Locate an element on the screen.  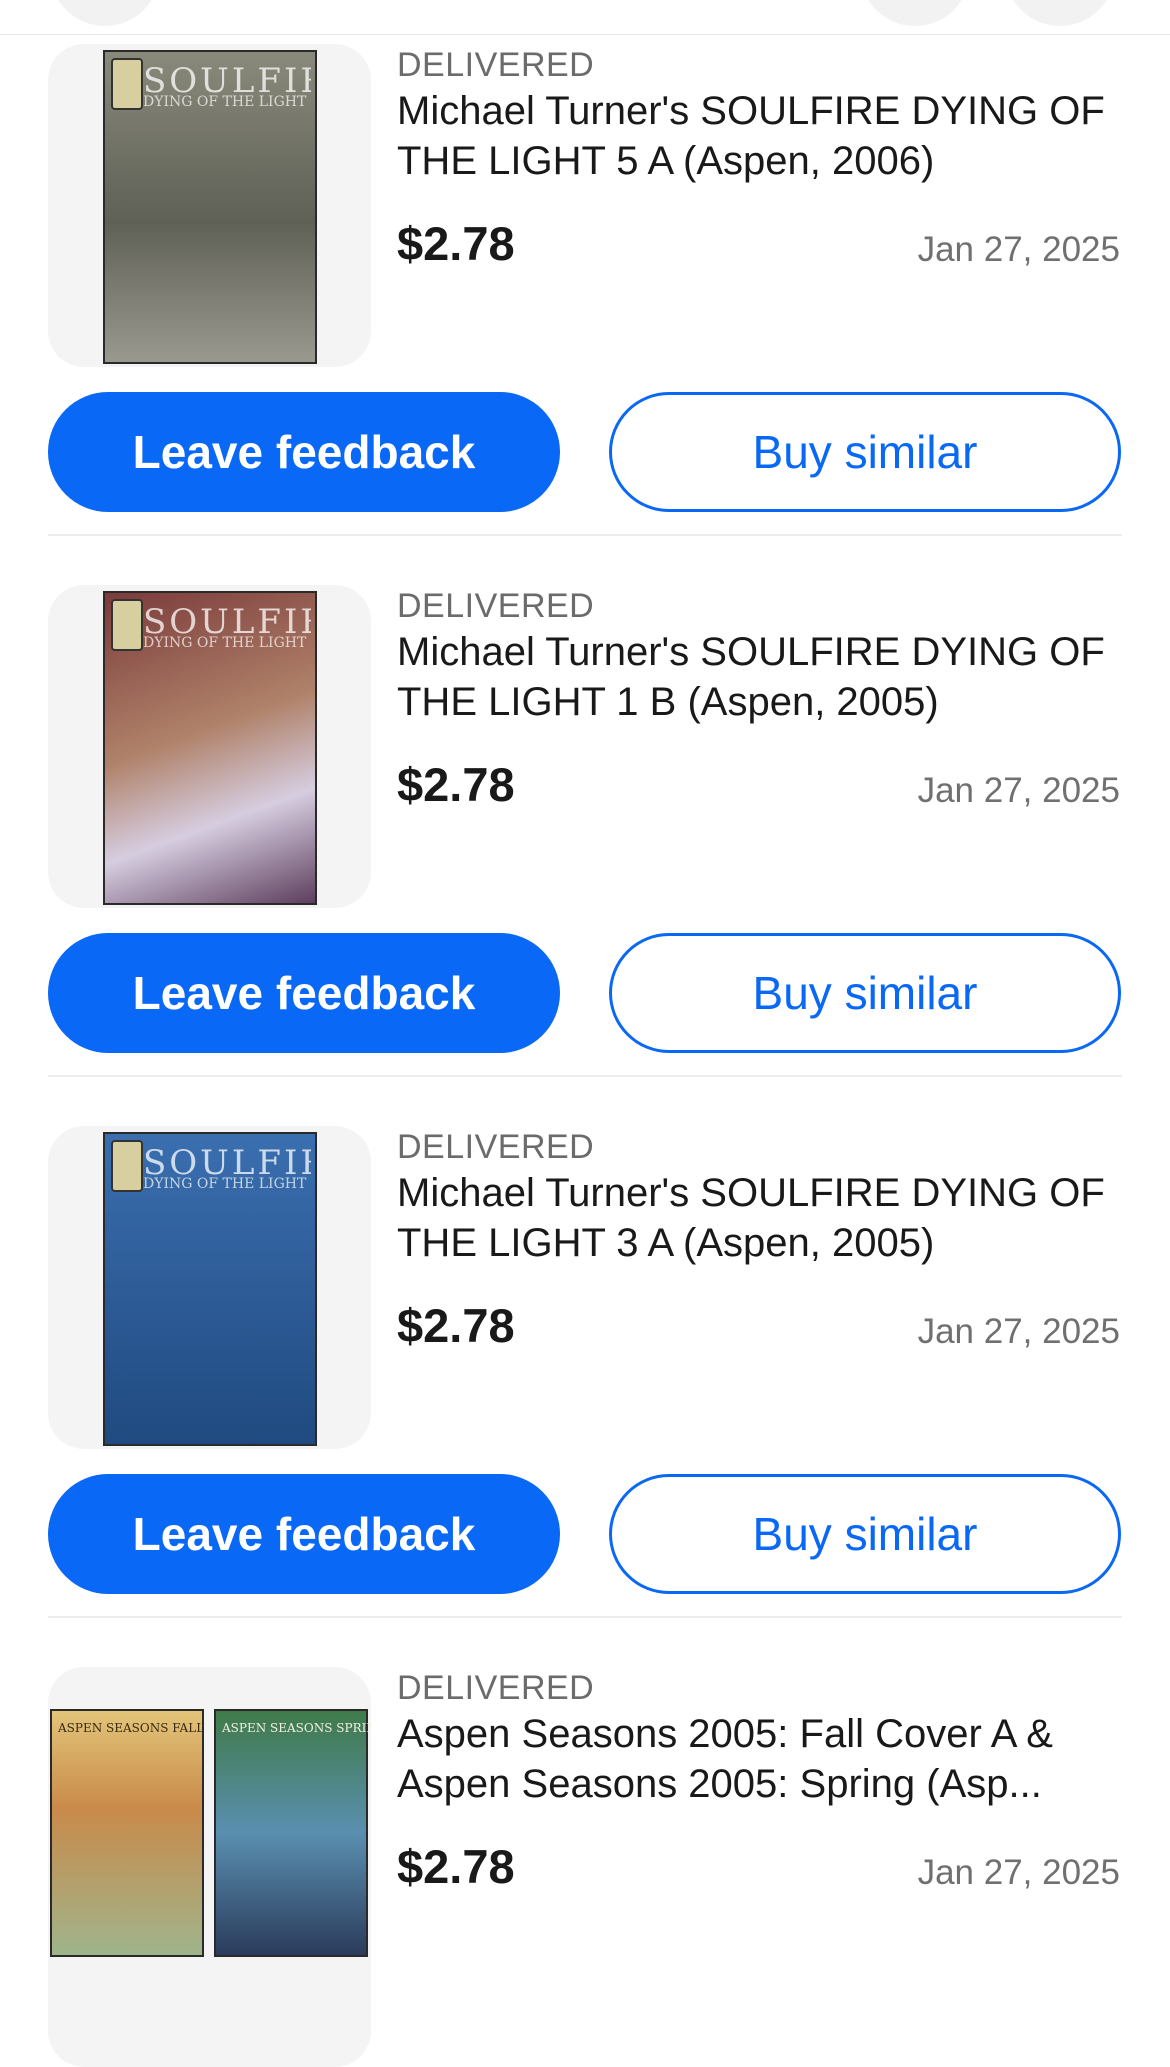
product-thumbnail: ASPEN SEASONS FALL ASPEN SEASONS SPRING is located at coordinates (209, 1867).